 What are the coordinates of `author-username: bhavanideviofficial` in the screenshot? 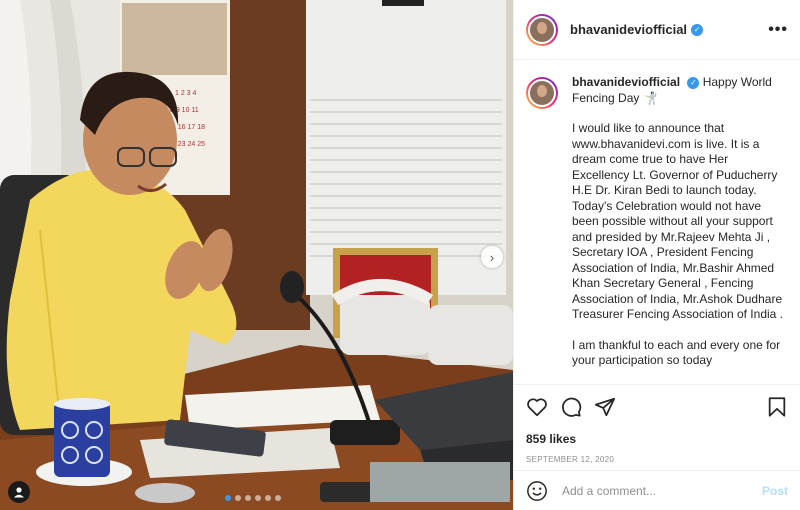 It's located at (628, 29).